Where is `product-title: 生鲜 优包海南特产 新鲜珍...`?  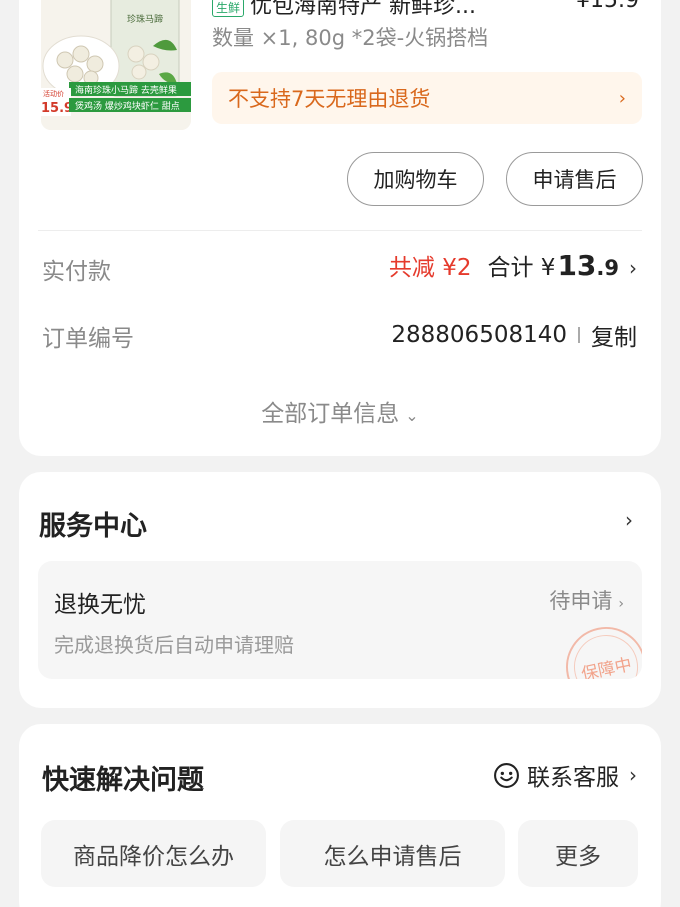 product-title: 生鲜 优包海南特产 新鲜珍... is located at coordinates (377, 10).